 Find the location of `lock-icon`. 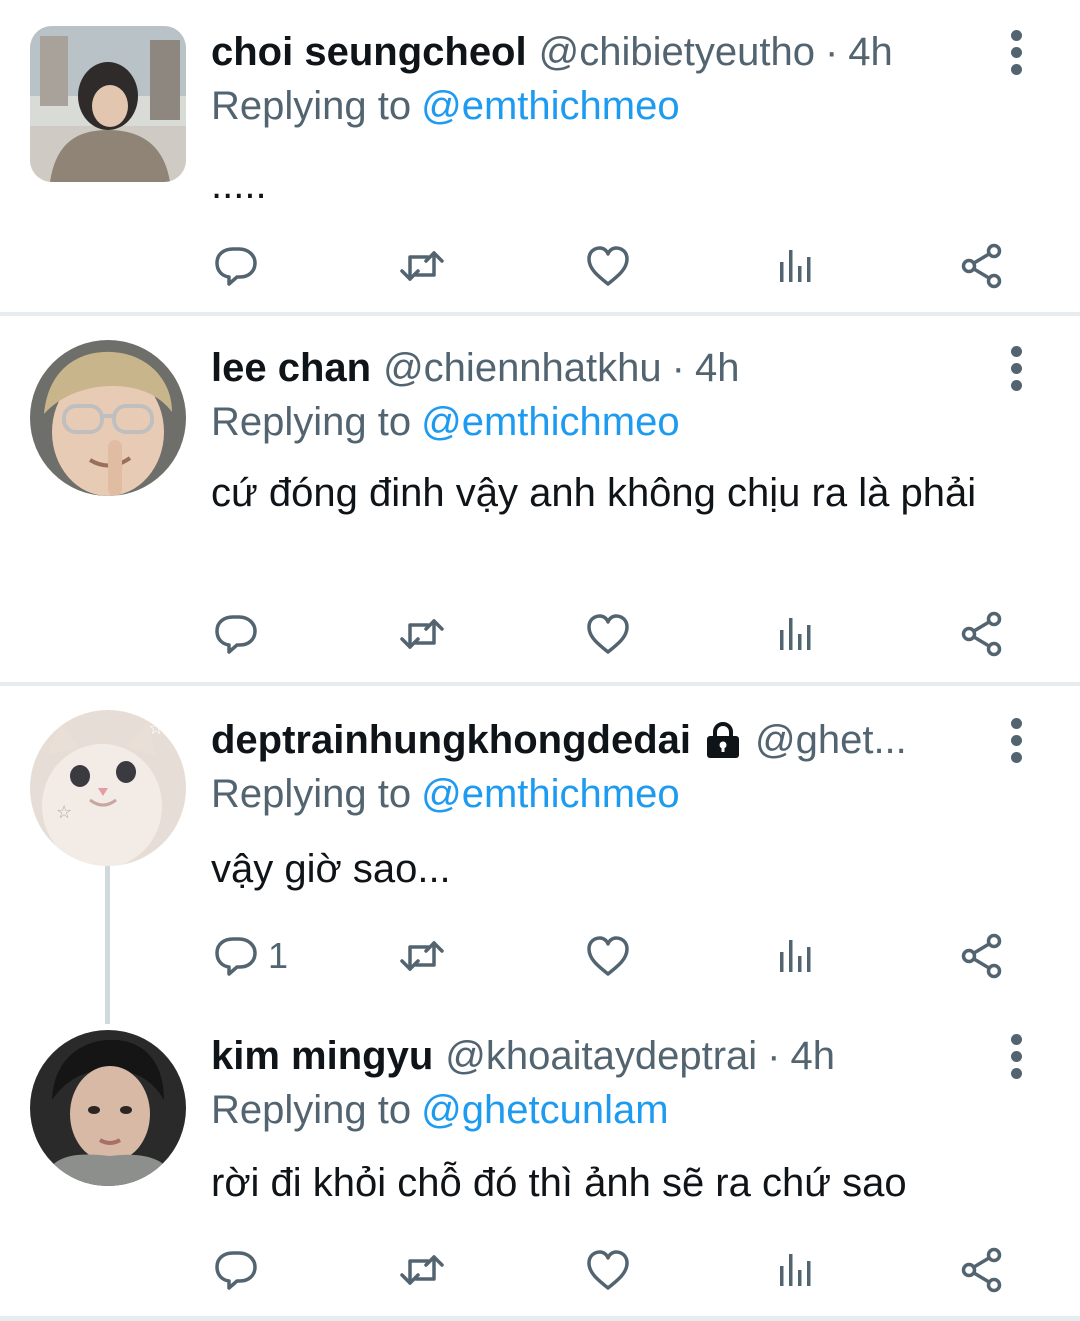

lock-icon is located at coordinates (722, 739).